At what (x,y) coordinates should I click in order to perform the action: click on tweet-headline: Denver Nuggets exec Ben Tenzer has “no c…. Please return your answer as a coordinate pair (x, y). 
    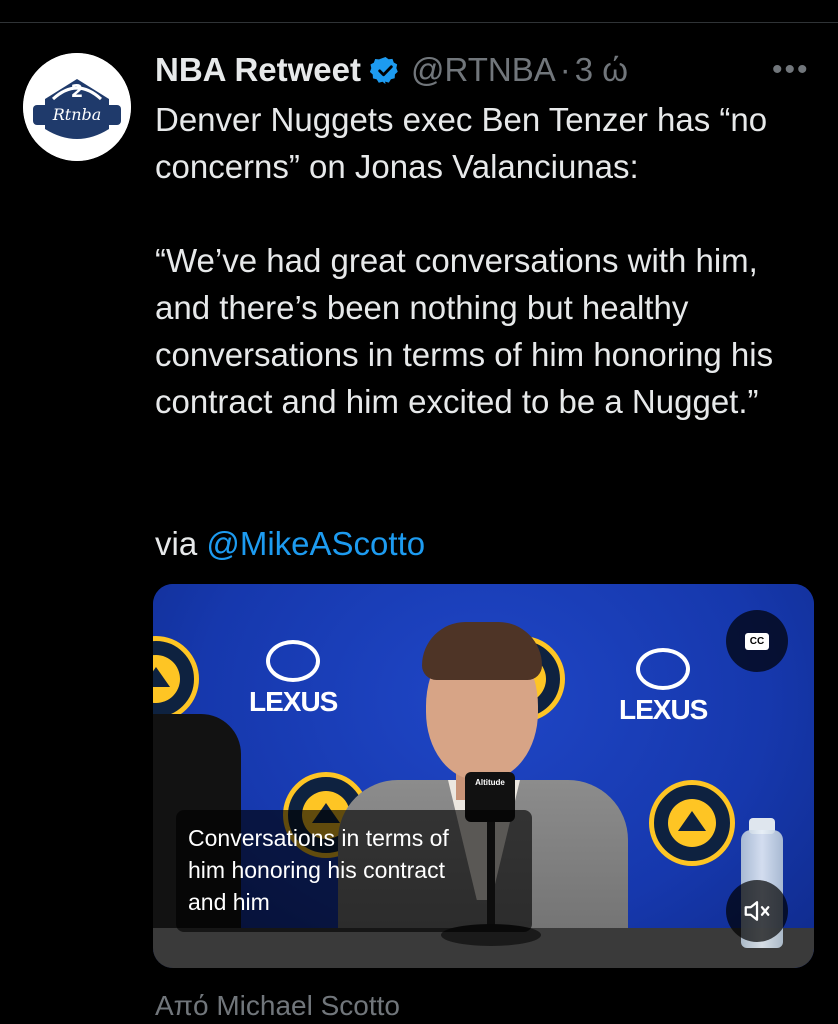
    Looking at the image, I should click on (461, 143).